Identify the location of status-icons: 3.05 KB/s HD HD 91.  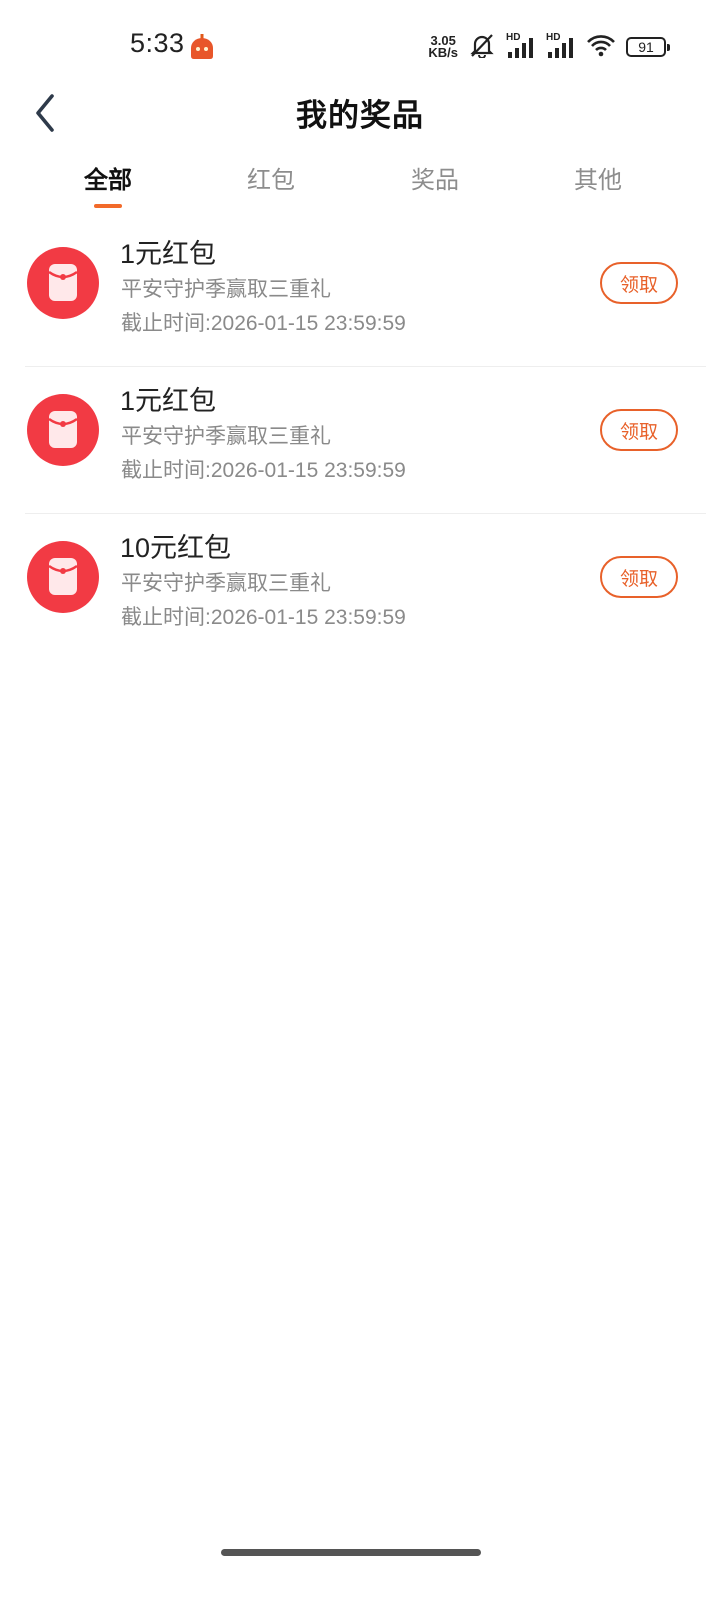
(549, 47).